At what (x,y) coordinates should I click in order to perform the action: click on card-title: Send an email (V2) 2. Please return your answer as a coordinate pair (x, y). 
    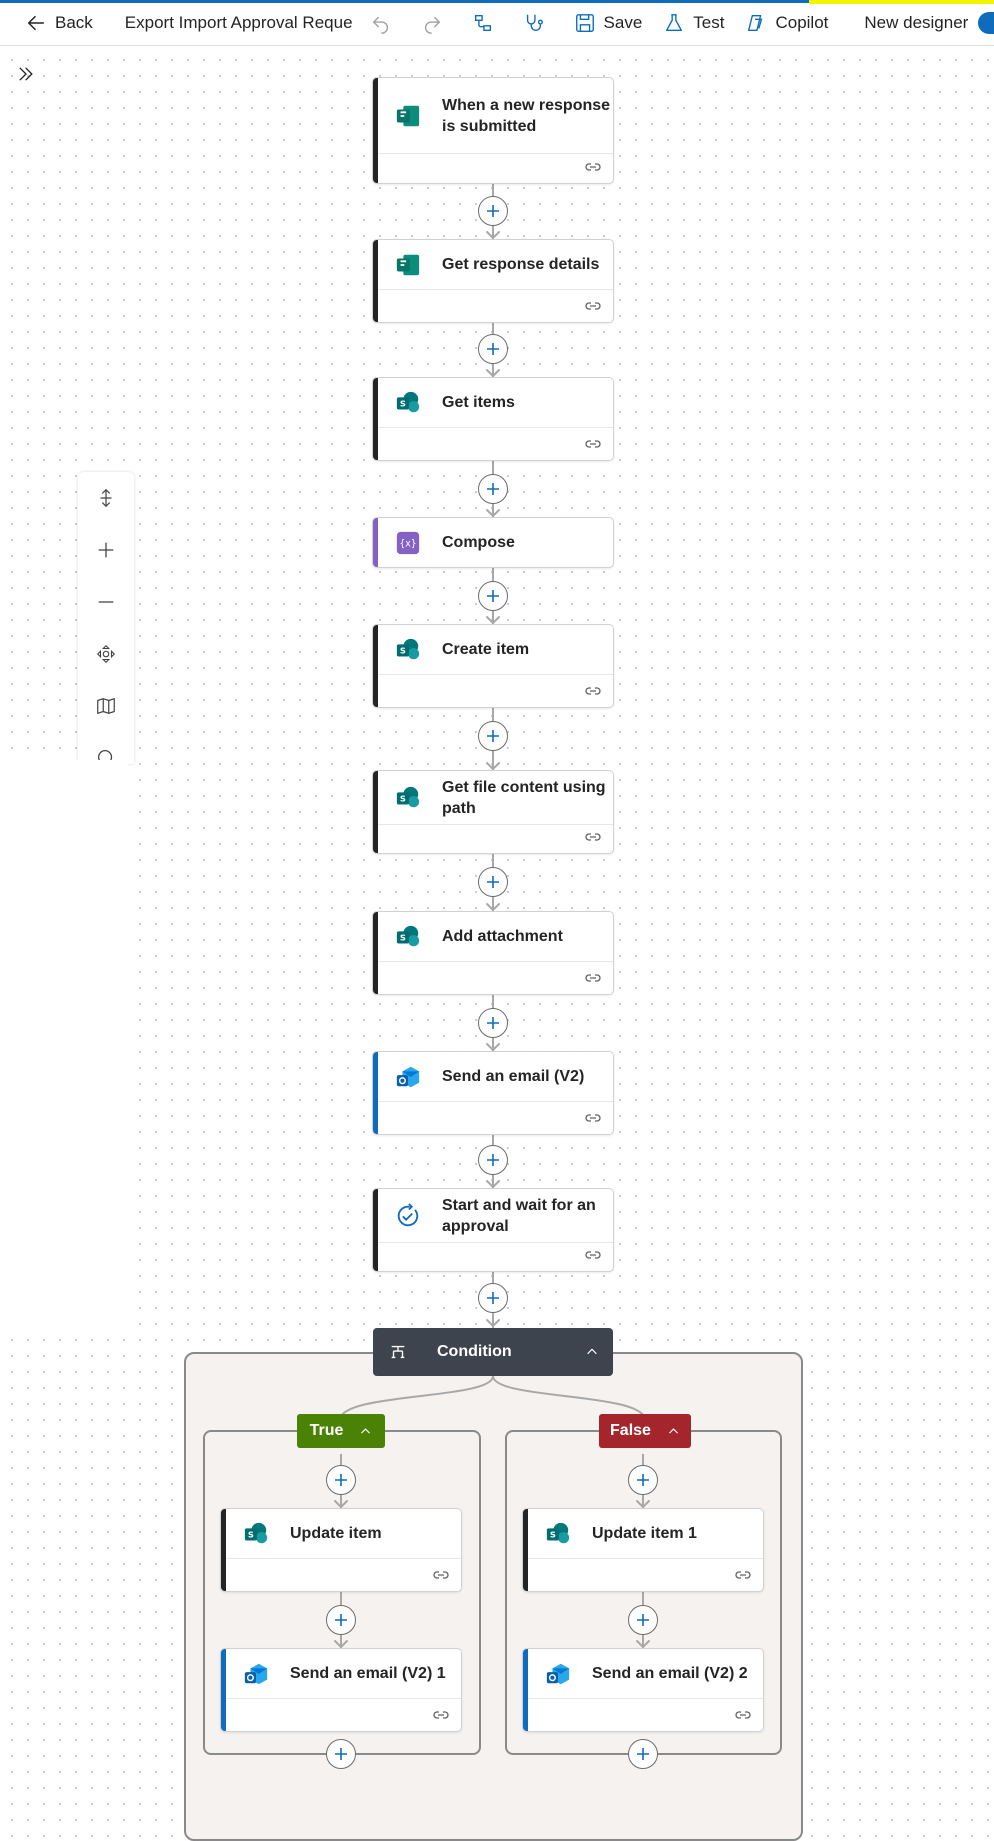
    Looking at the image, I should click on (670, 1673).